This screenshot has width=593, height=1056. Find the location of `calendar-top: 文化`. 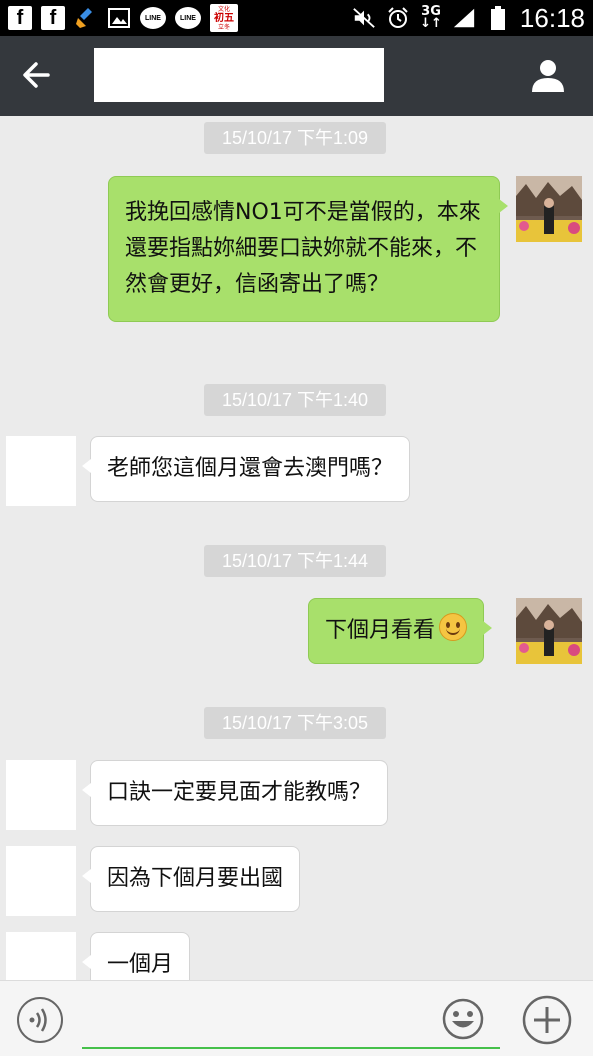

calendar-top: 文化 is located at coordinates (223, 9).